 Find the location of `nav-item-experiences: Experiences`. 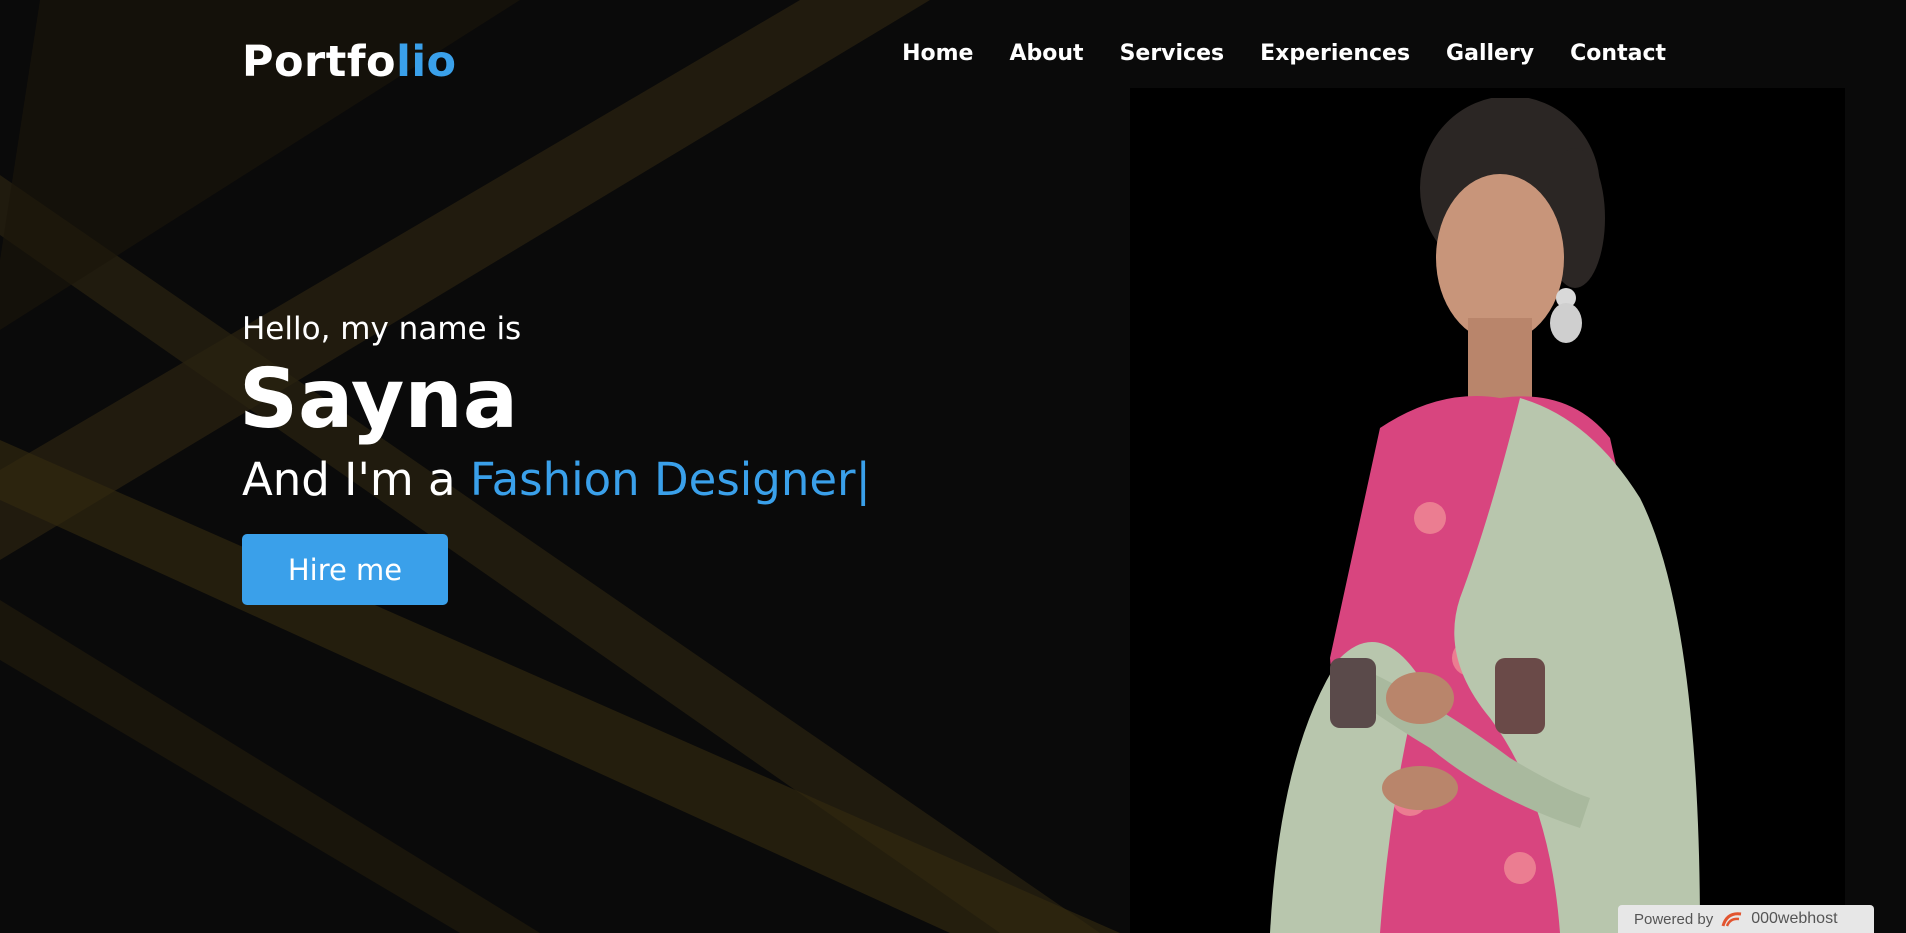

nav-item-experiences: Experiences is located at coordinates (1335, 54).